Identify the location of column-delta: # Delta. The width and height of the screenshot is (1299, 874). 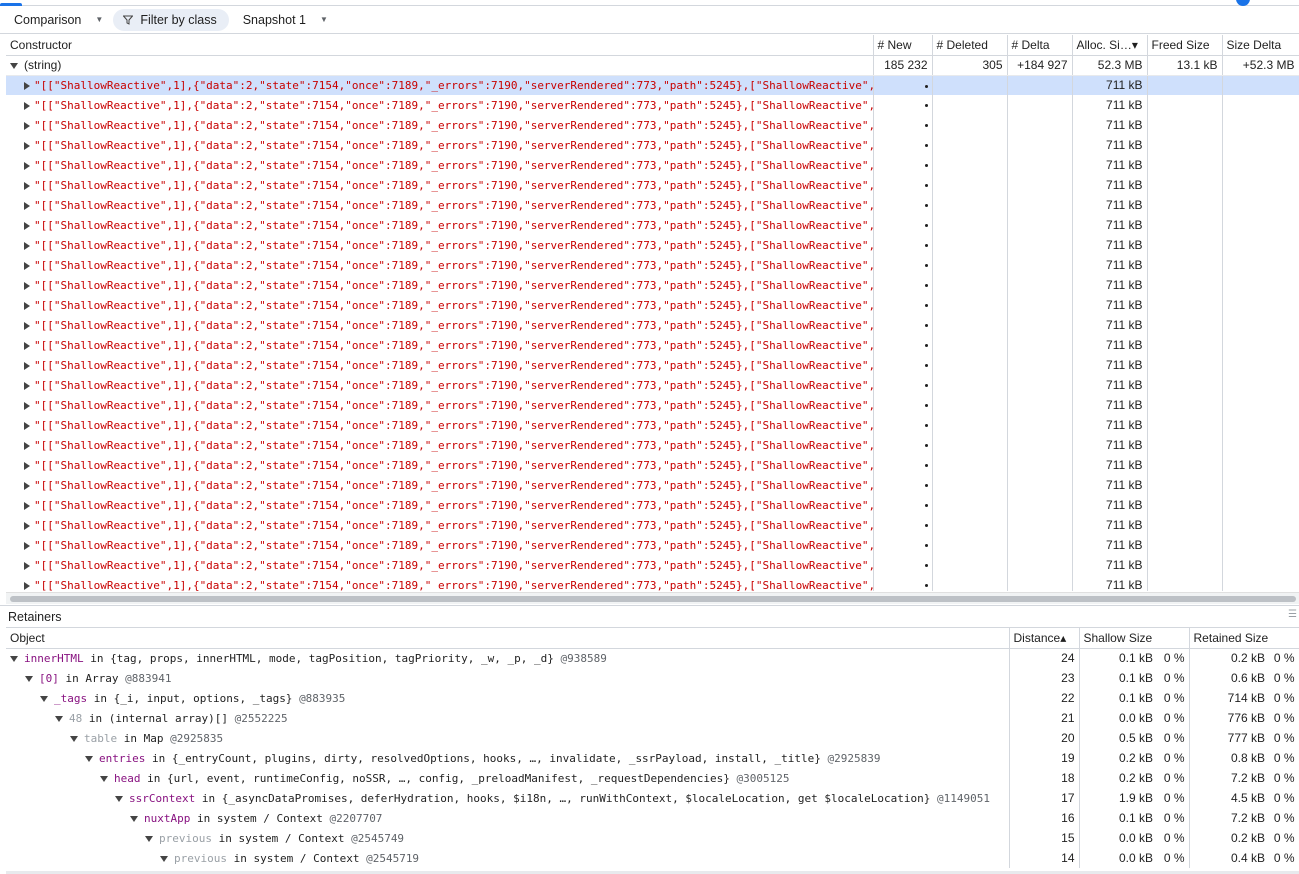
(1040, 45).